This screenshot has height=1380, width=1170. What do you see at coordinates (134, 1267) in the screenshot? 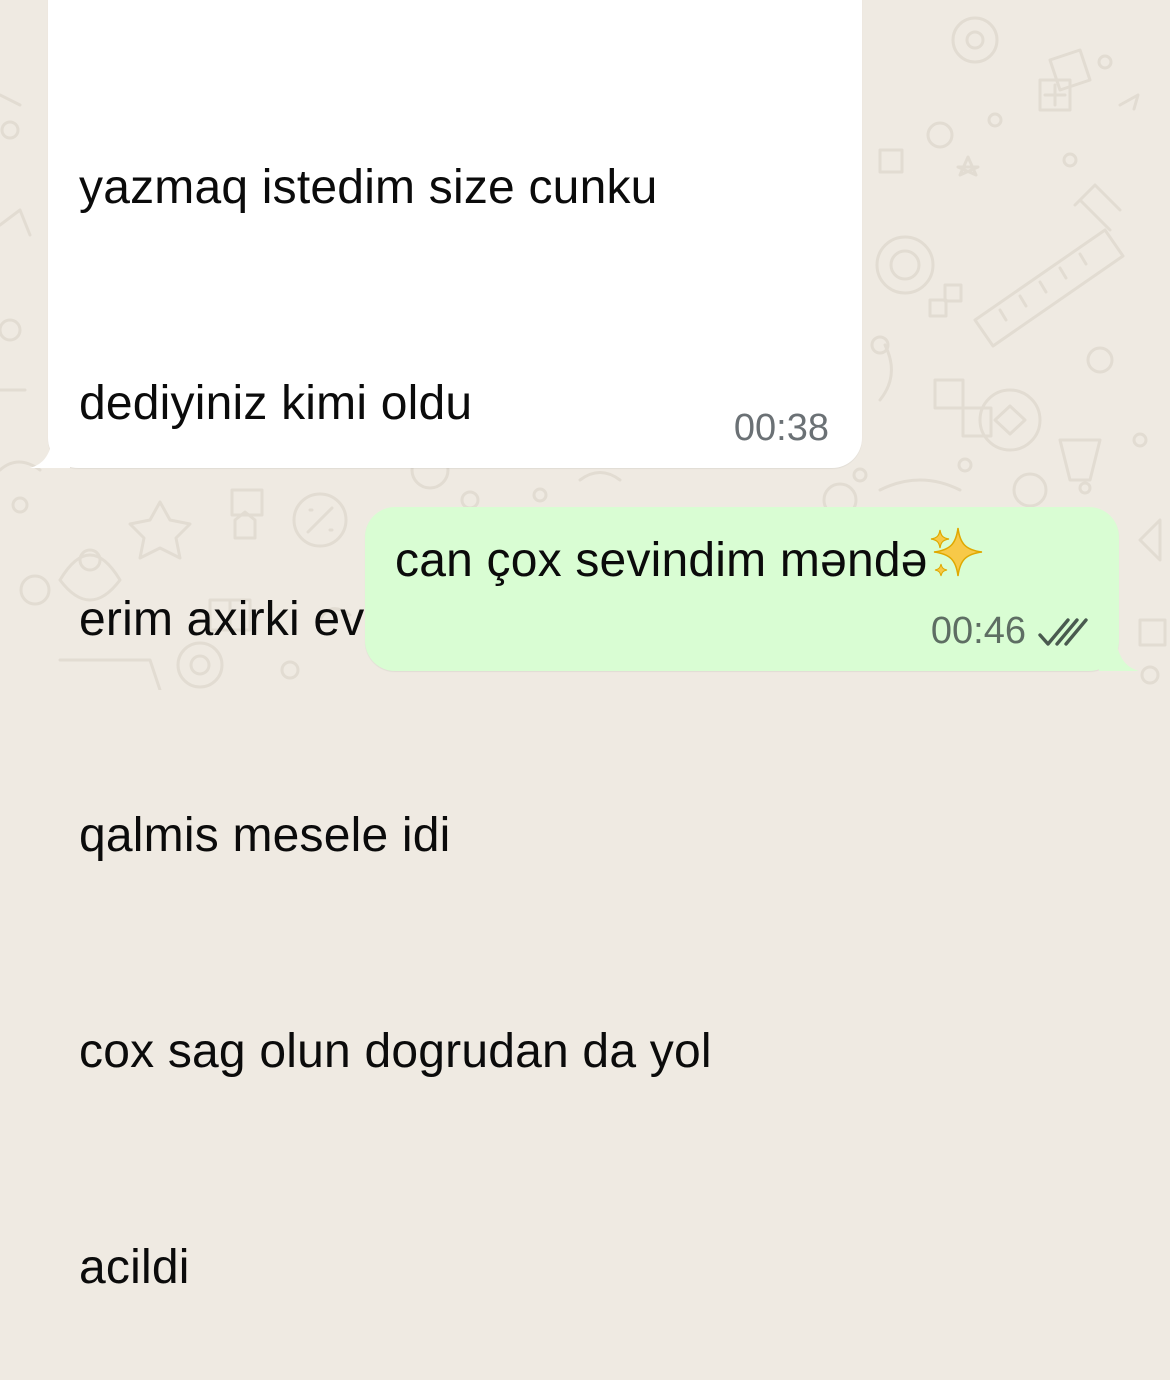
I see `message-line: acildi` at bounding box center [134, 1267].